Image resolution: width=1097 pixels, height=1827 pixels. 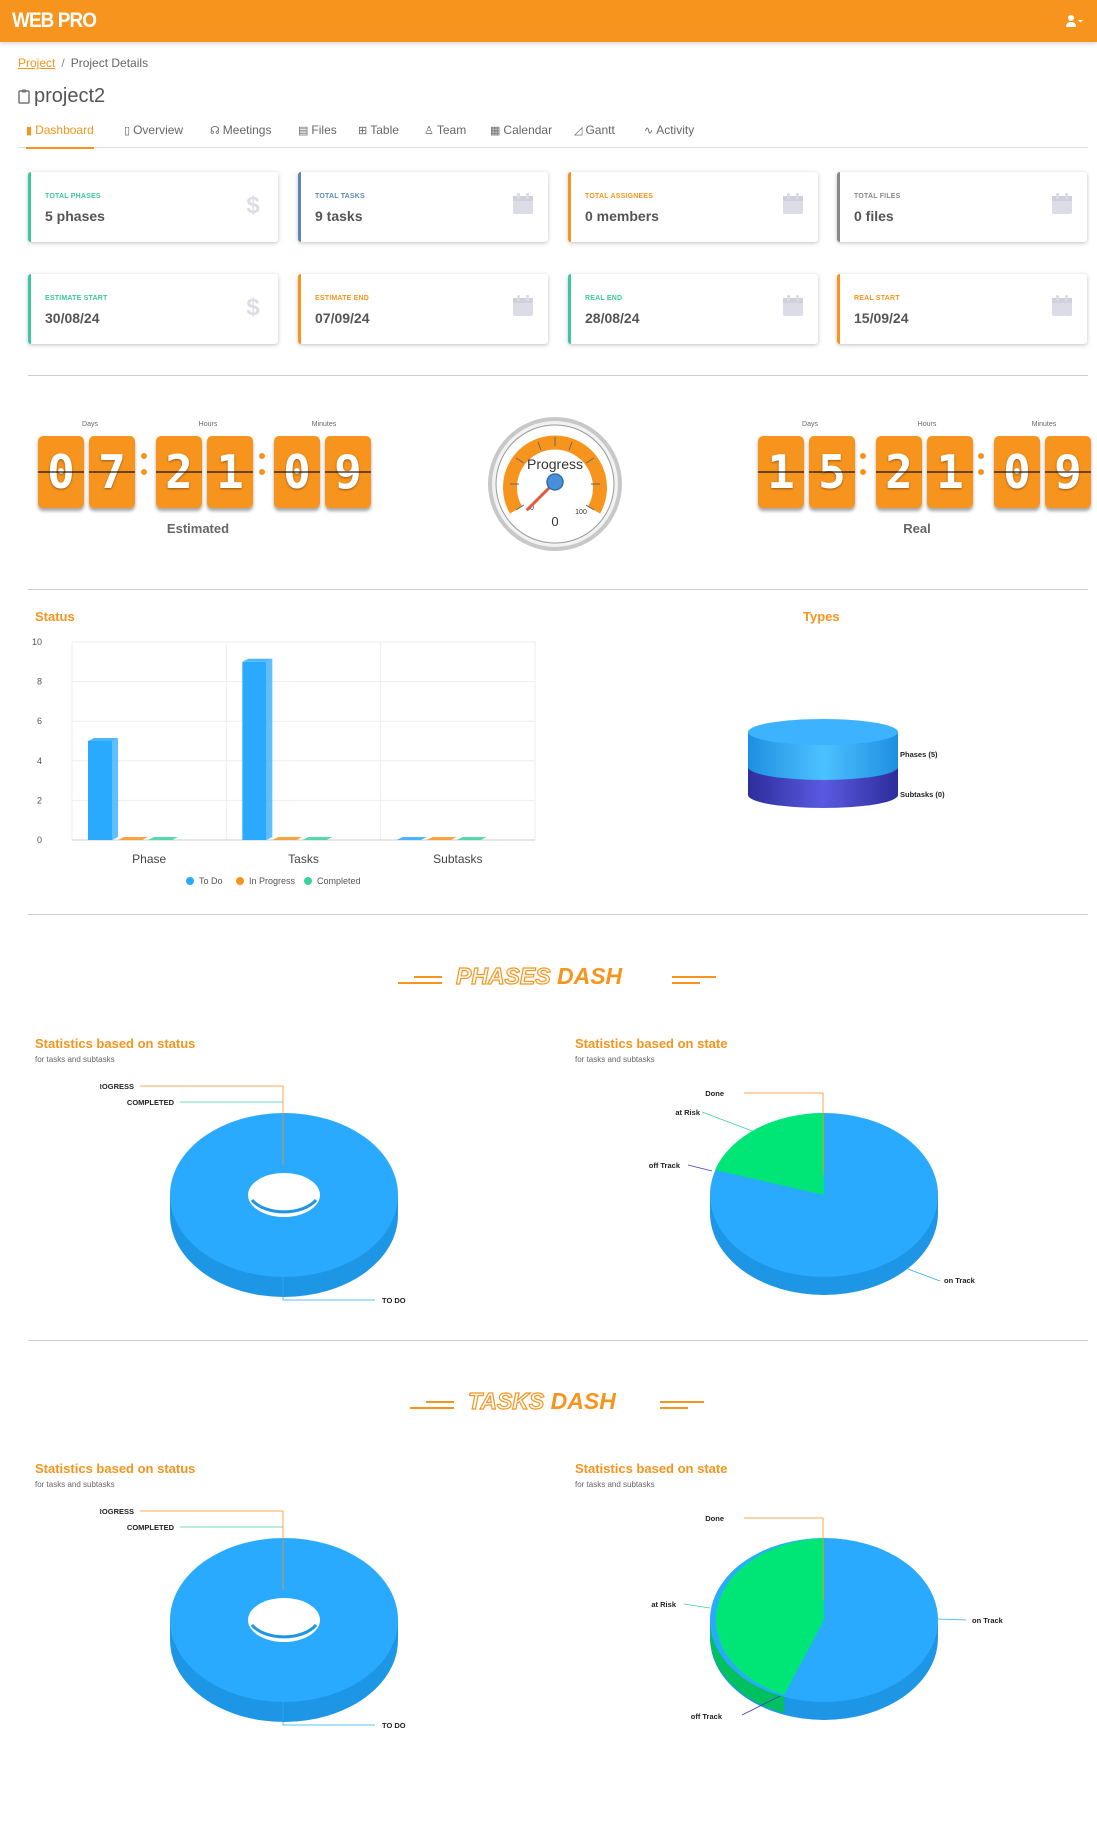 What do you see at coordinates (83, 63) in the screenshot?
I see `breadcrumb: Project / Project Details` at bounding box center [83, 63].